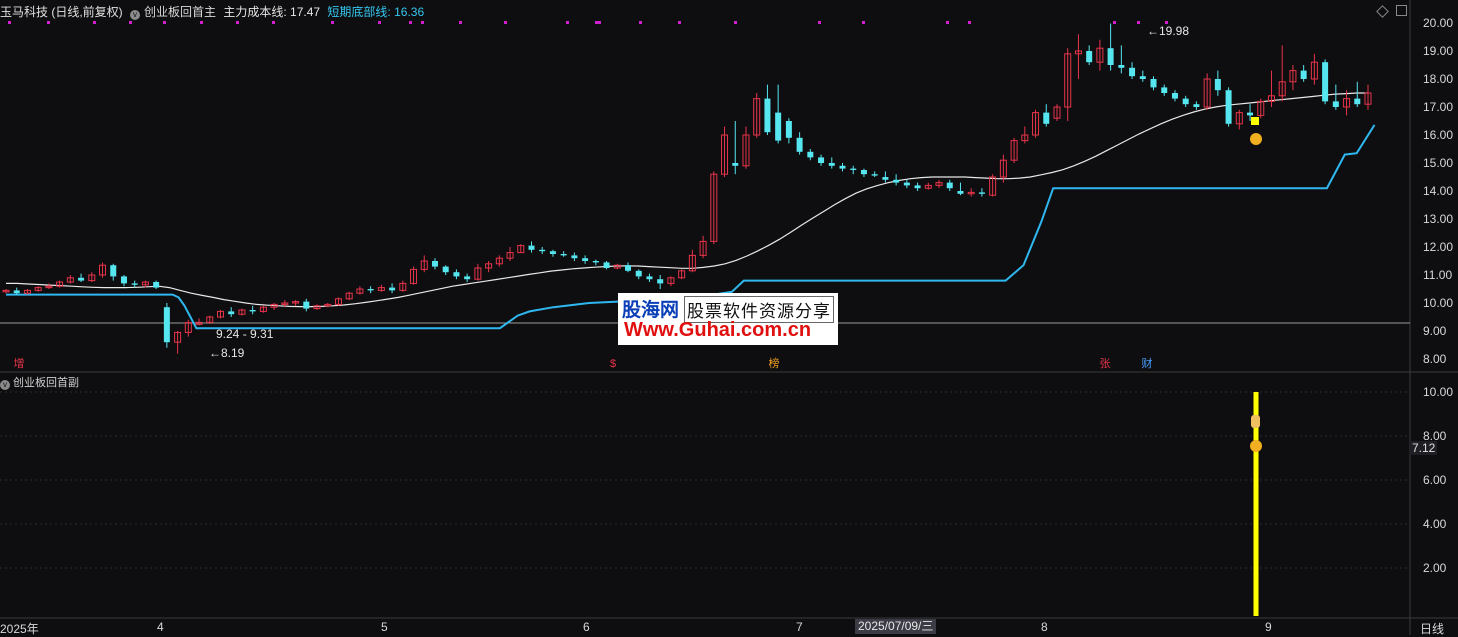 This screenshot has width=1458, height=637. Describe the element at coordinates (1401, 10) in the screenshot. I see `window-toggle-icon` at that location.